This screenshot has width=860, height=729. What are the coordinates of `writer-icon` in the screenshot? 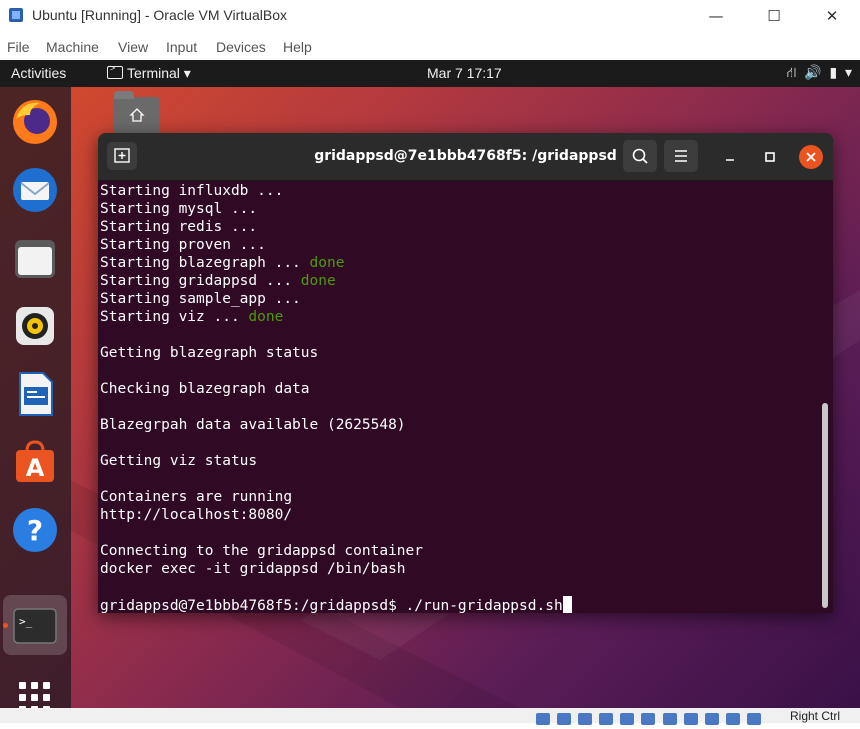 It's located at (35, 394).